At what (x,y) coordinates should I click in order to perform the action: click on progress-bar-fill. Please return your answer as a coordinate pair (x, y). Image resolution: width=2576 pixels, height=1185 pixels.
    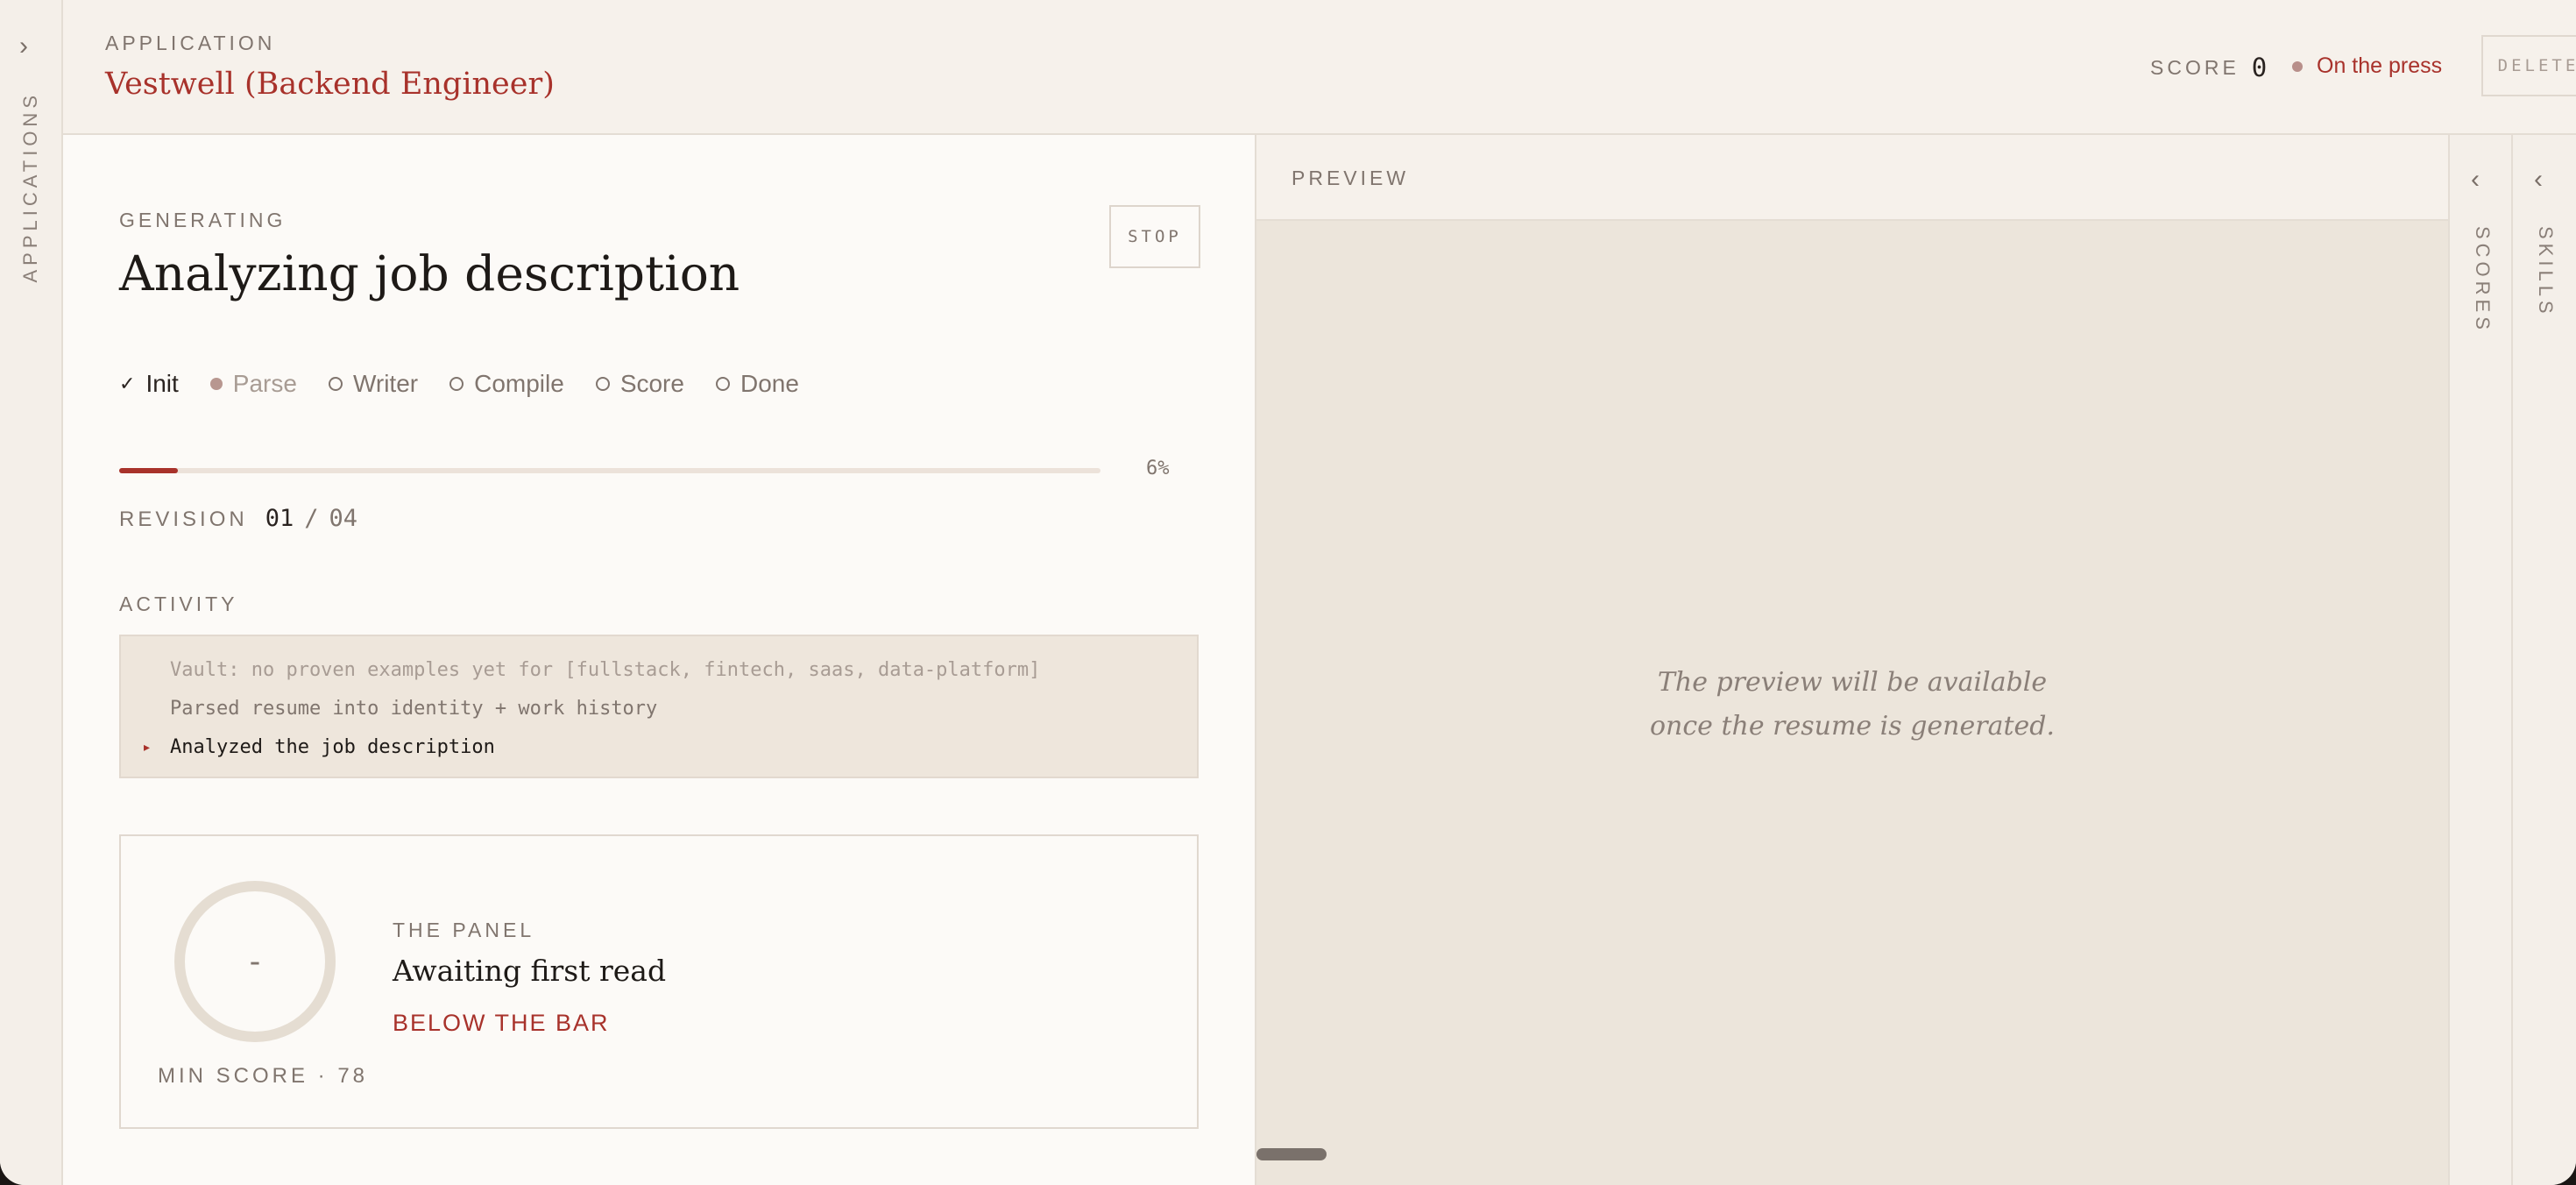
    Looking at the image, I should click on (149, 470).